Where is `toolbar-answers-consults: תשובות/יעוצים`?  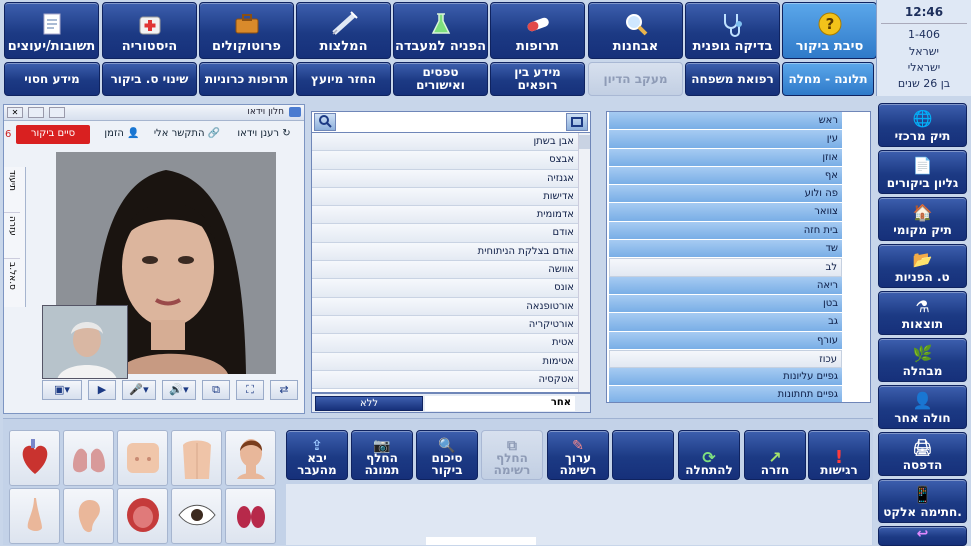 toolbar-answers-consults: תשובות/יעוצים is located at coordinates (51, 30).